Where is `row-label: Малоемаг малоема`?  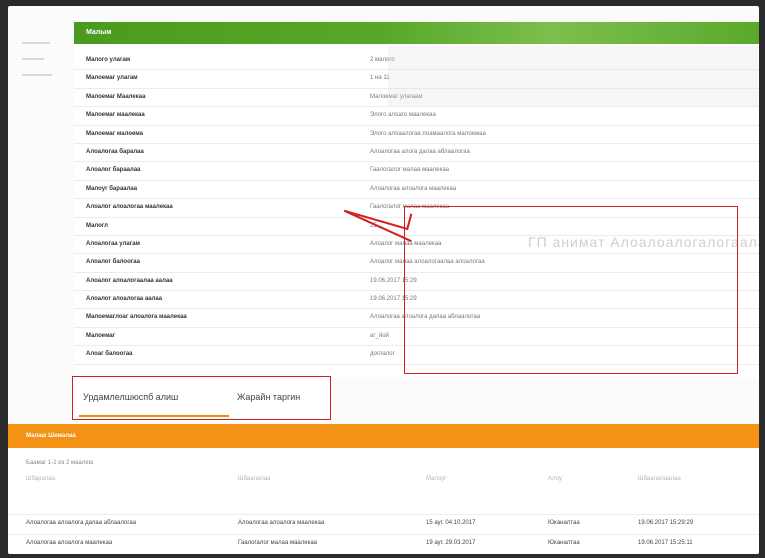 row-label: Малоемаг малоема is located at coordinates (114, 133).